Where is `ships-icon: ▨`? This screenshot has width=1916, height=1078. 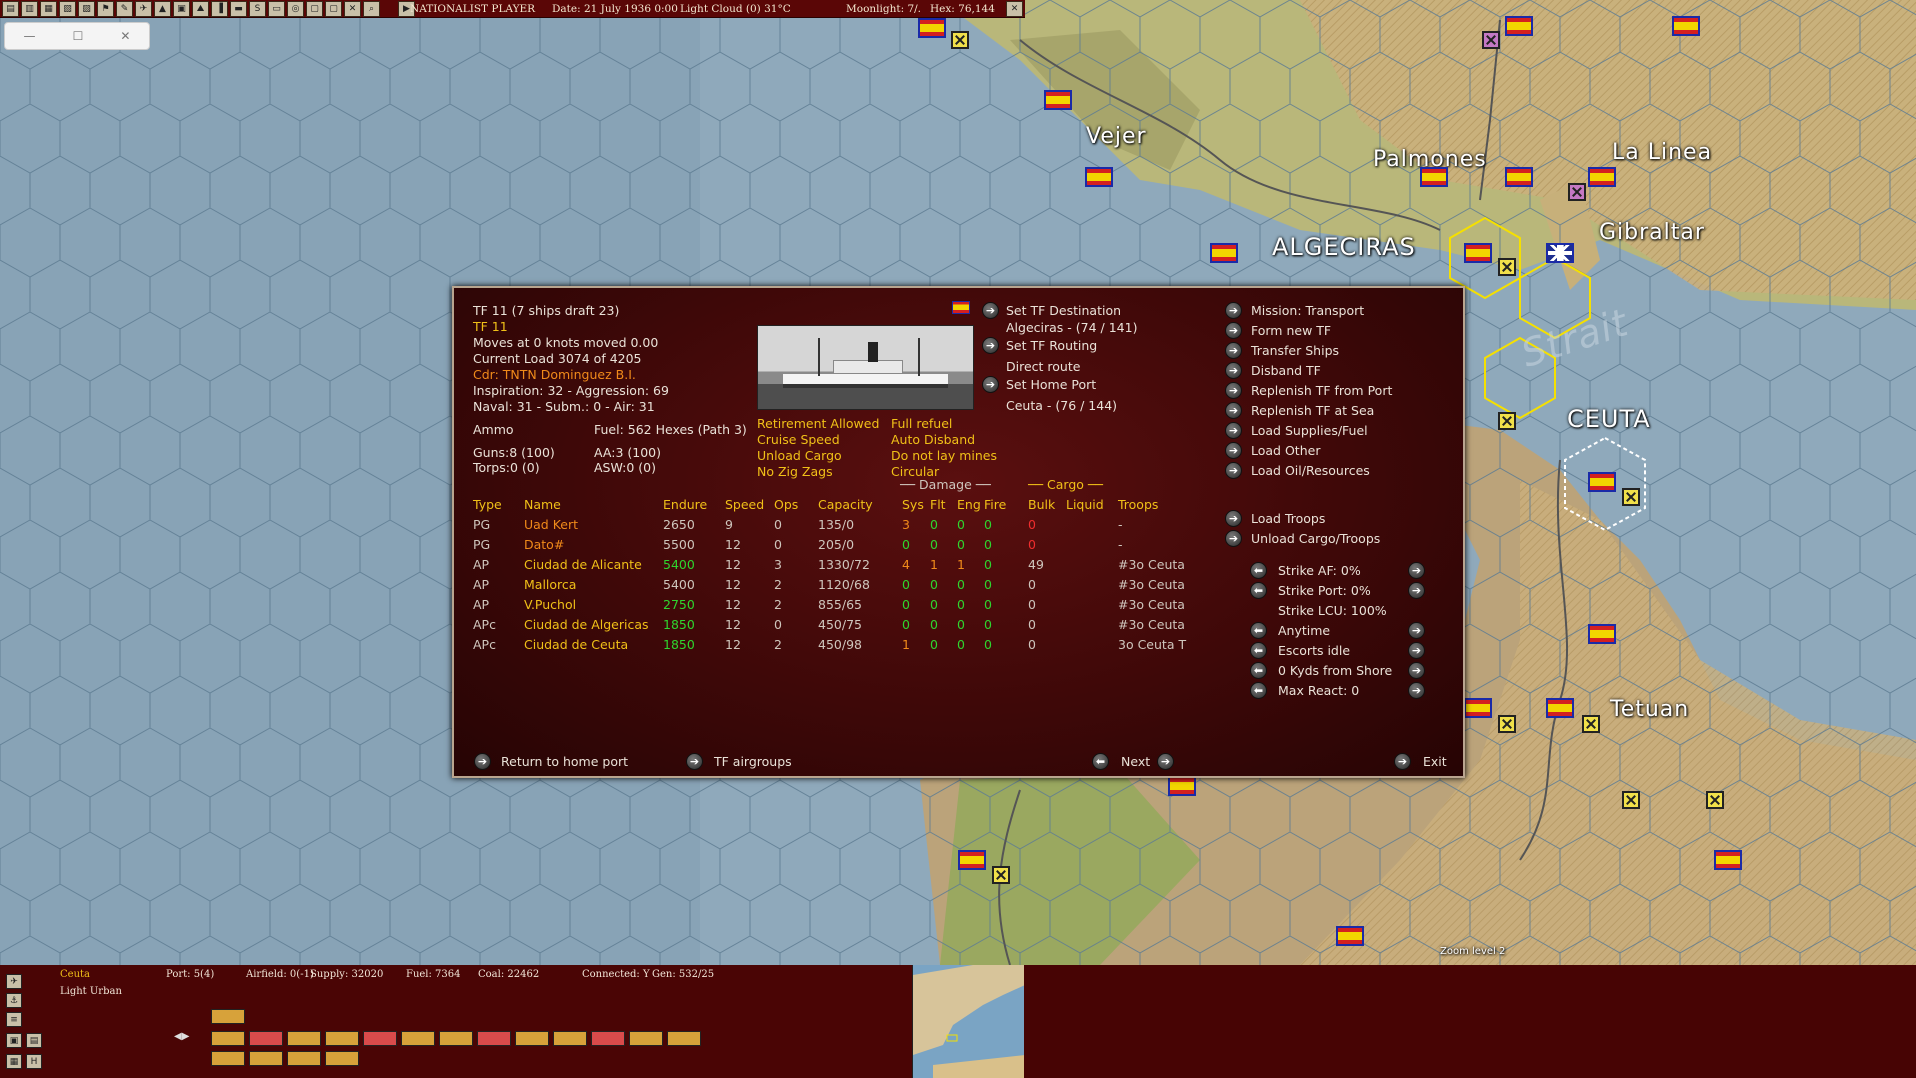 ships-icon: ▨ is located at coordinates (86, 8).